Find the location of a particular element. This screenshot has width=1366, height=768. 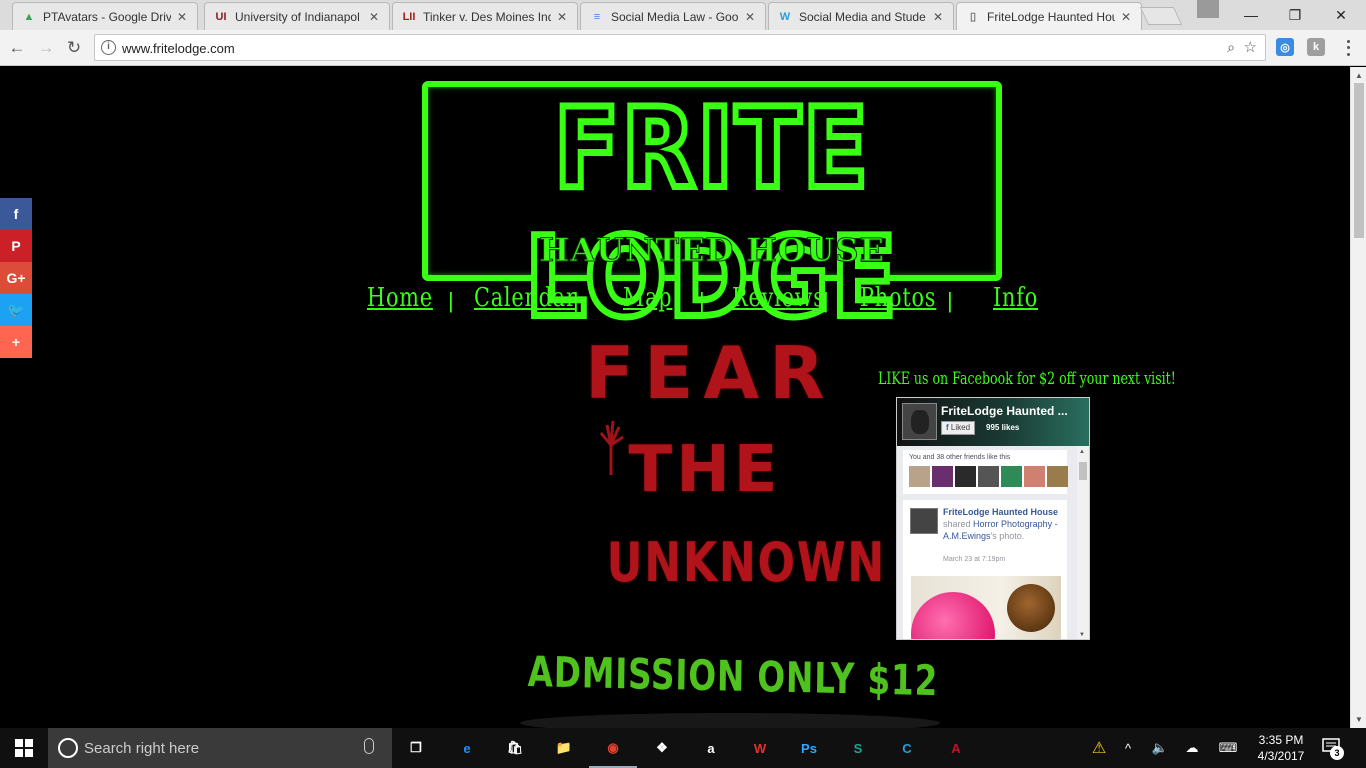

sway-icon: S is located at coordinates (858, 748).